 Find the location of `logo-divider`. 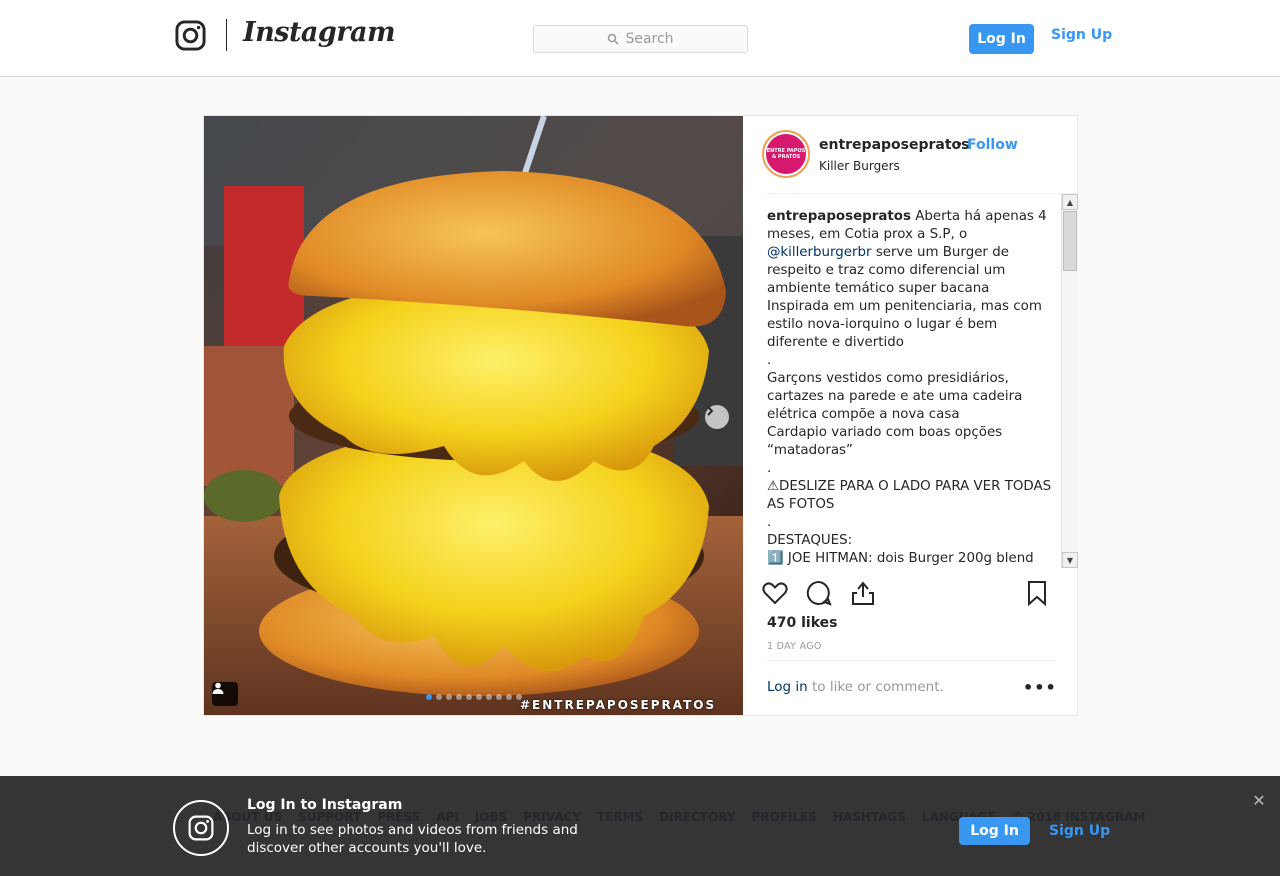

logo-divider is located at coordinates (226, 35).